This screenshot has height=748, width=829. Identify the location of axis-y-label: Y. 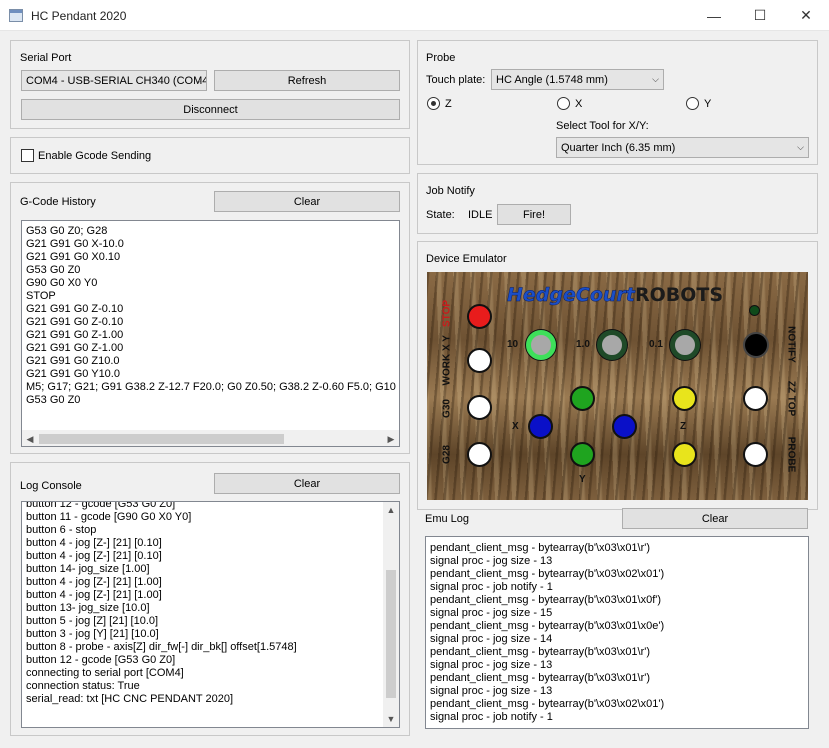
(582, 479).